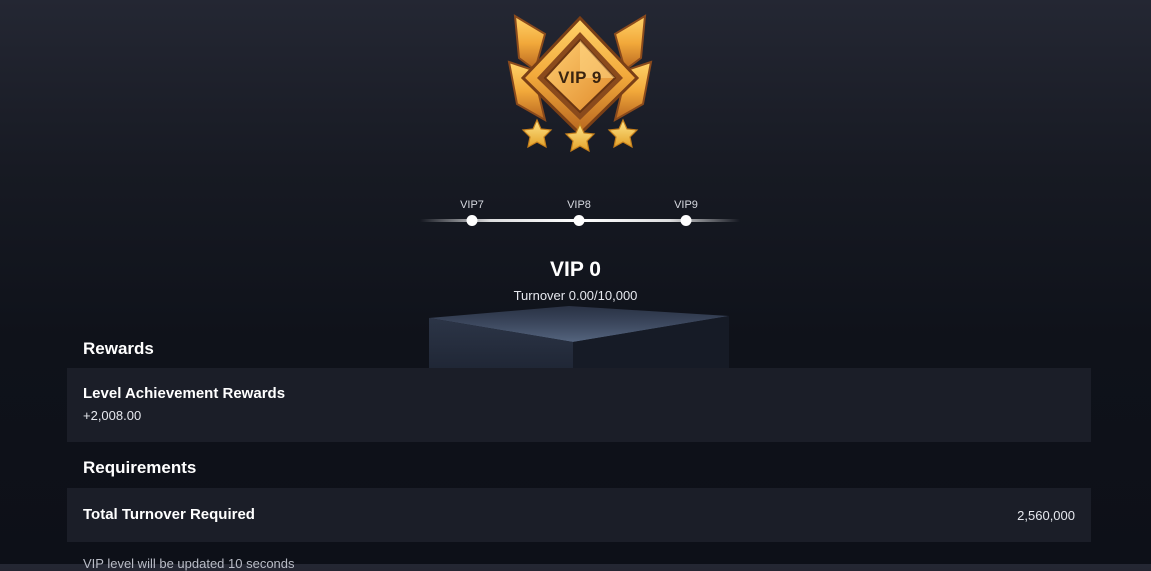  What do you see at coordinates (140, 467) in the screenshot?
I see `requirements-section-title: Requirements` at bounding box center [140, 467].